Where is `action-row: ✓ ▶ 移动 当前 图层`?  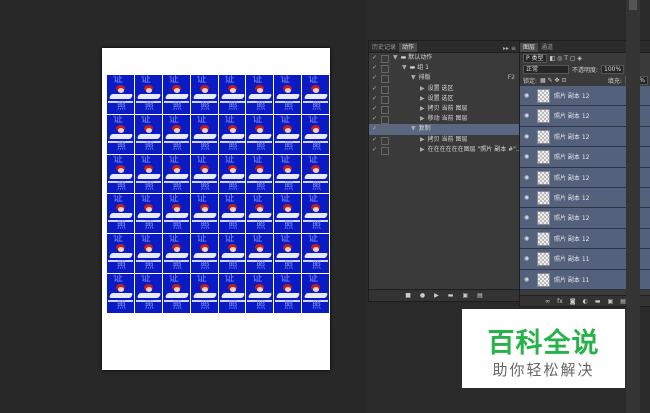
action-row: ✓ ▶ 移动 当前 图层 is located at coordinates (444, 119).